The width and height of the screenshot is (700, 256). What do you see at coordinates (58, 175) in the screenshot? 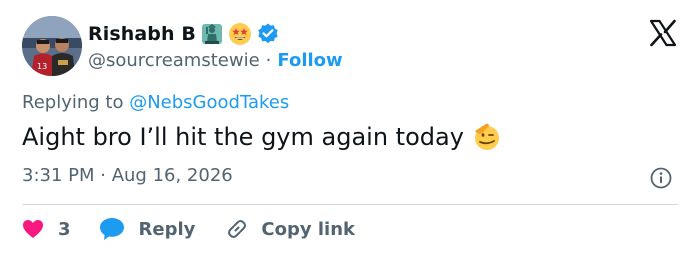
I see `tweet-time: 3:31 PM` at bounding box center [58, 175].